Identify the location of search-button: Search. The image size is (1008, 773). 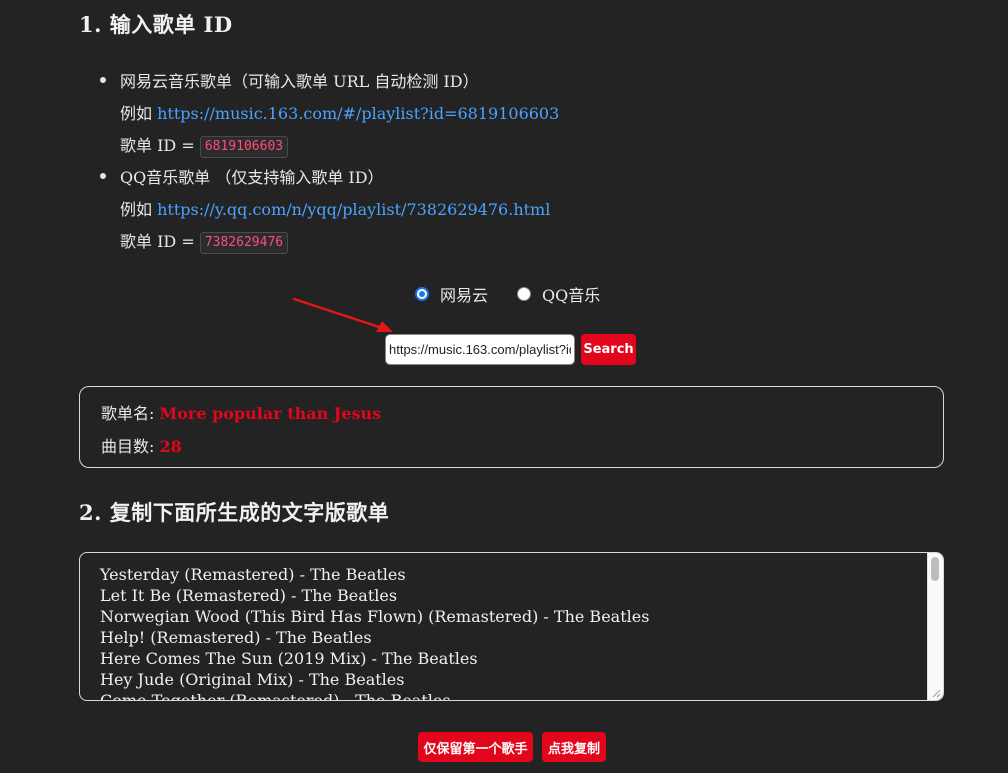
(608, 349).